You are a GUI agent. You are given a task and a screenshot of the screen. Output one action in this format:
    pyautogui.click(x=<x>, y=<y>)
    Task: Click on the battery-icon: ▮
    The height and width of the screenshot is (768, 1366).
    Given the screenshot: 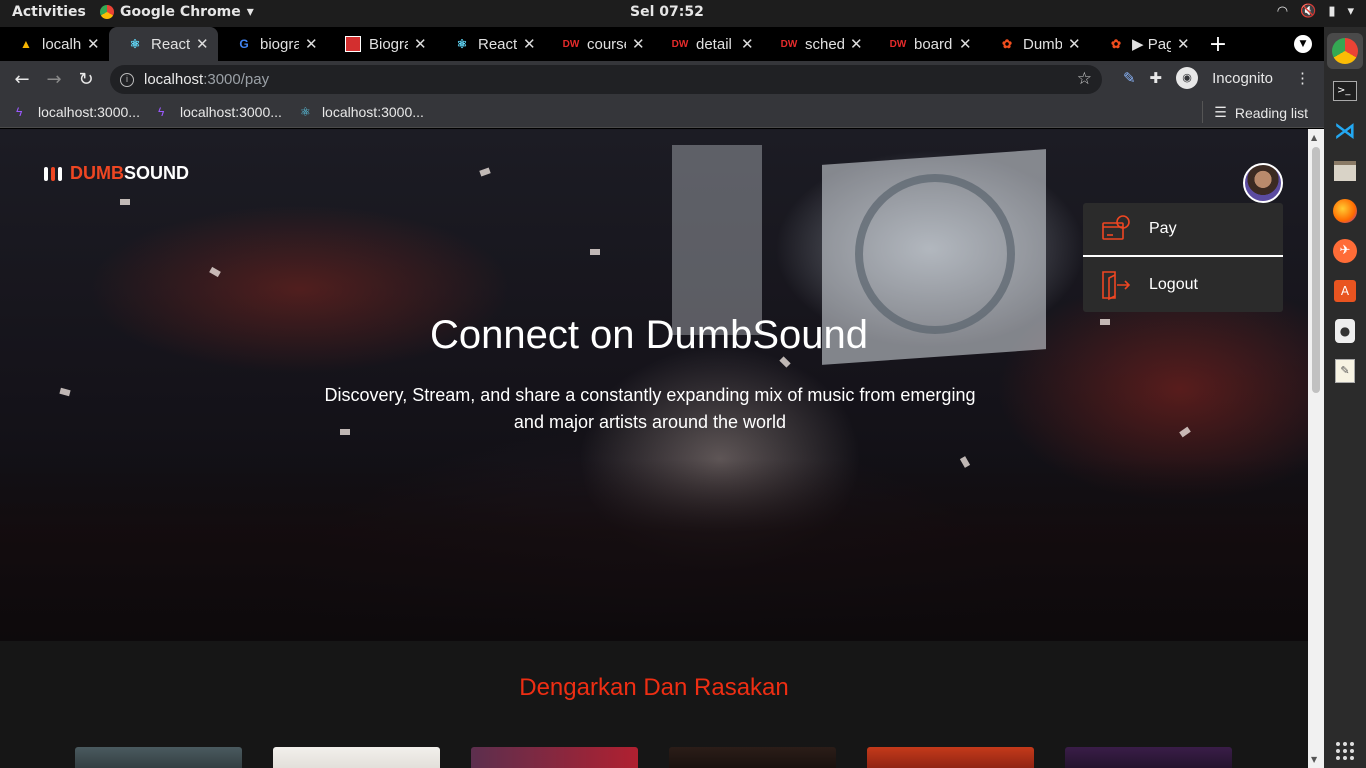 What is the action you would take?
    pyautogui.click(x=1332, y=11)
    